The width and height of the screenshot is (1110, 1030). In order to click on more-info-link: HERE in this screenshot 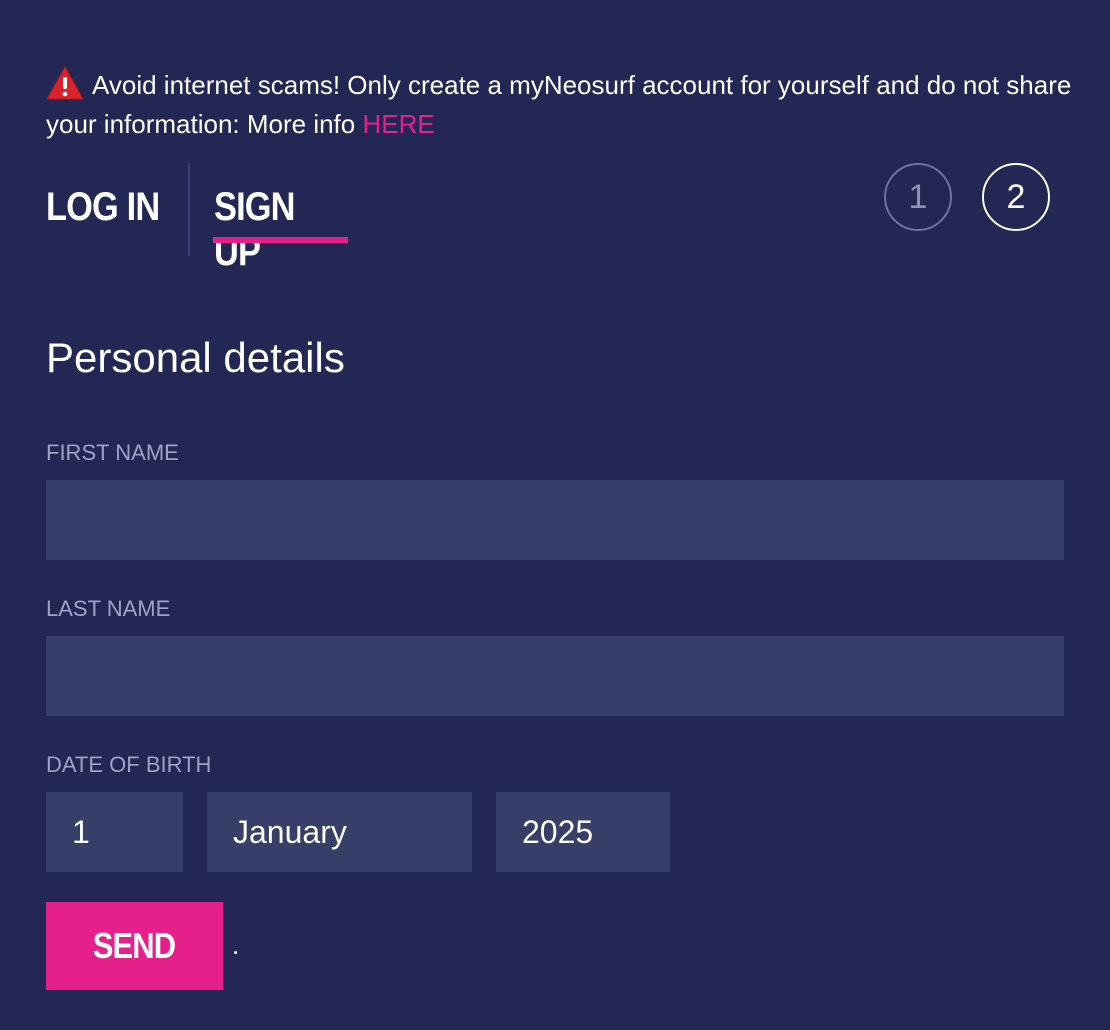, I will do `click(398, 124)`.